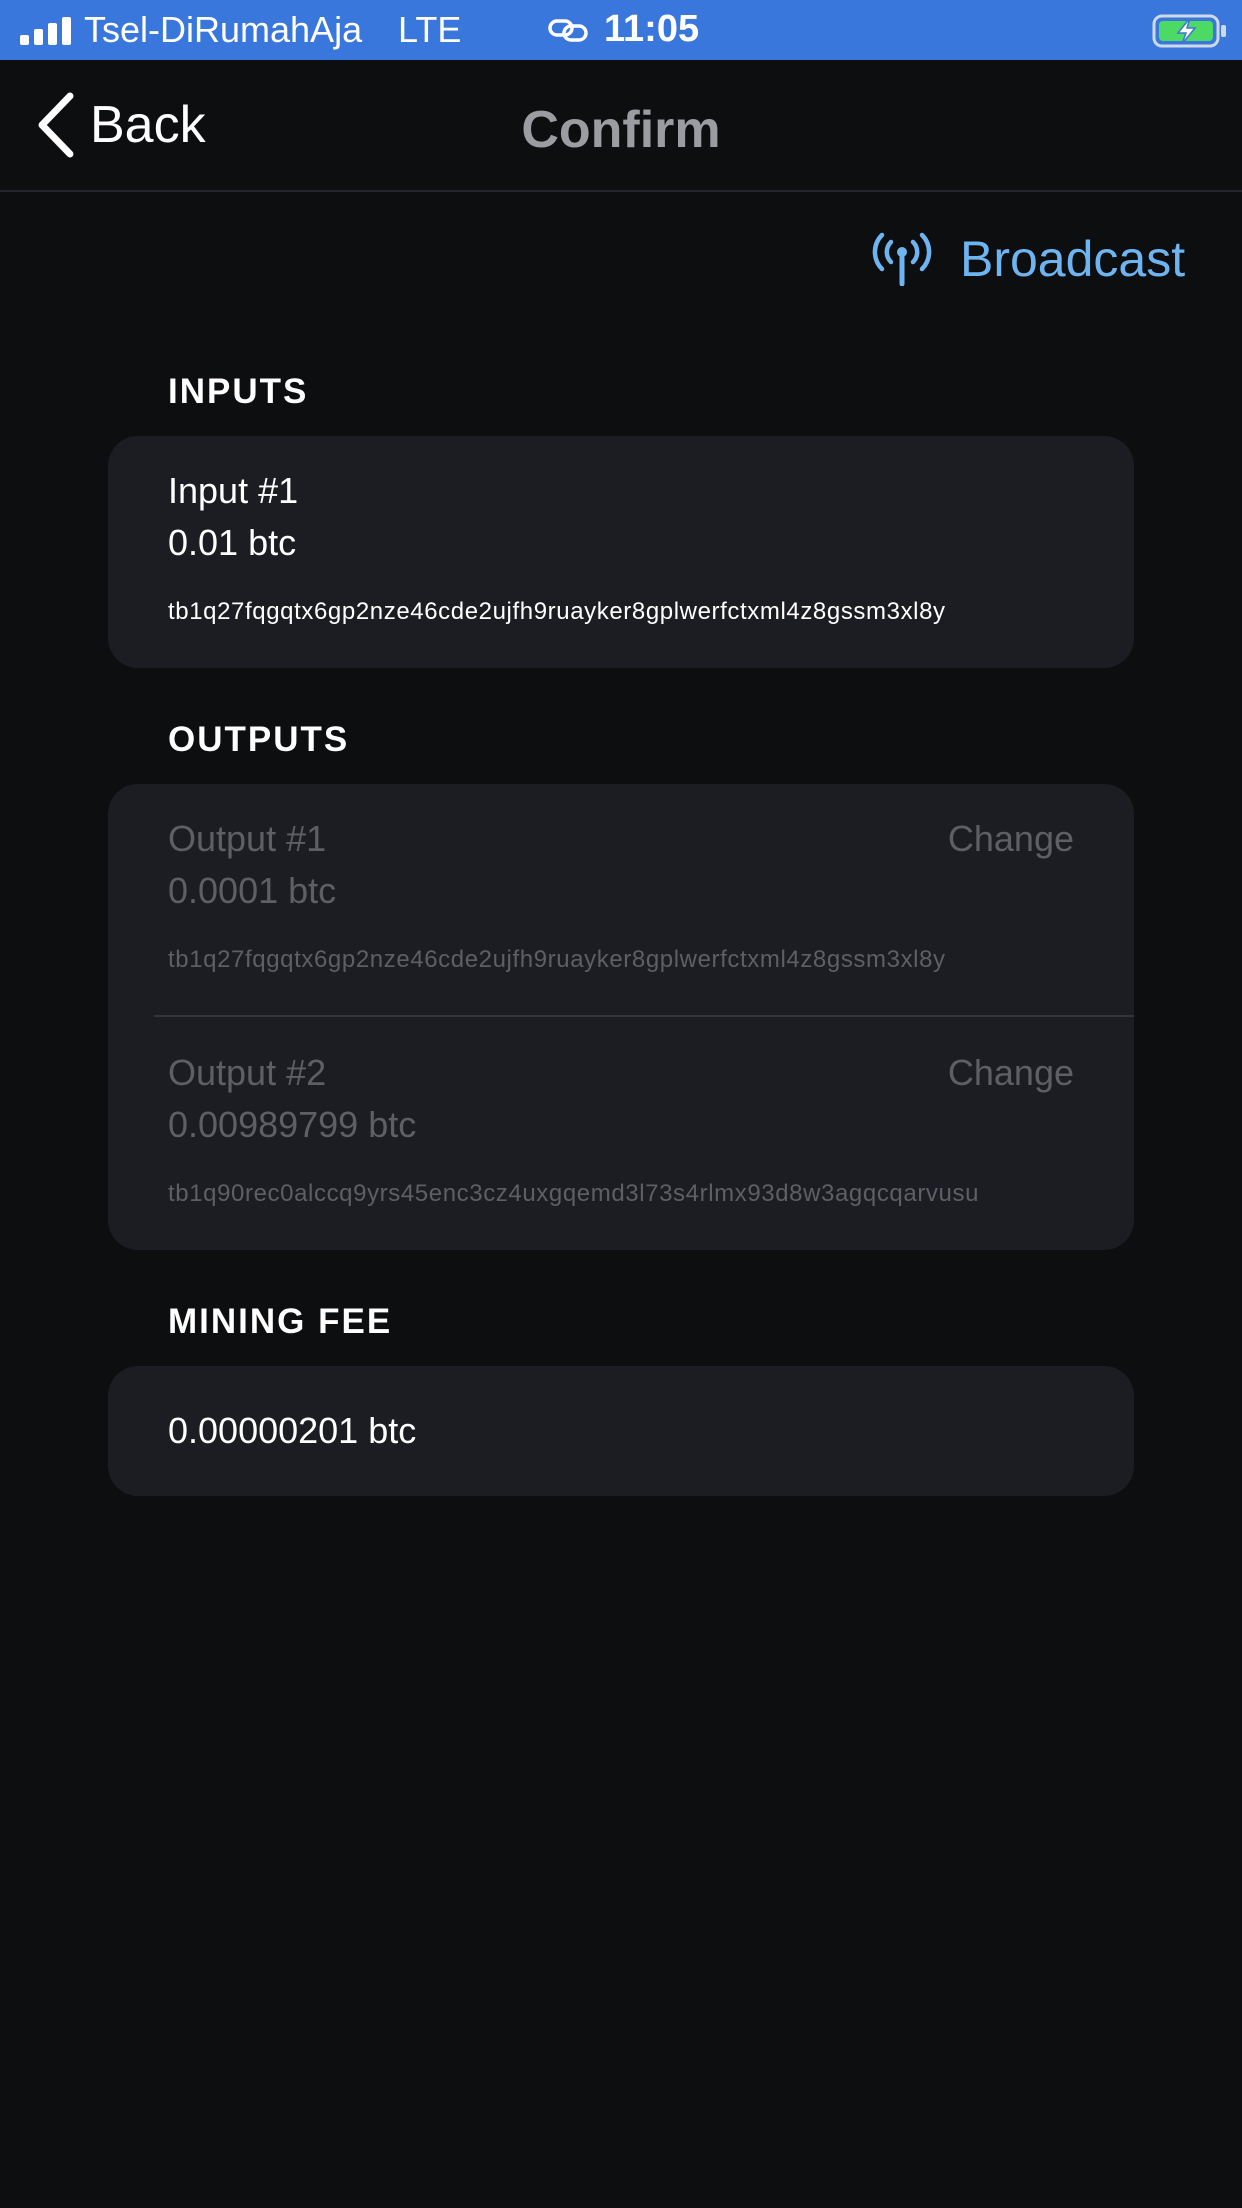 The image size is (1242, 2208). I want to click on mining-fee-section-title: MINING FEE, so click(280, 1321).